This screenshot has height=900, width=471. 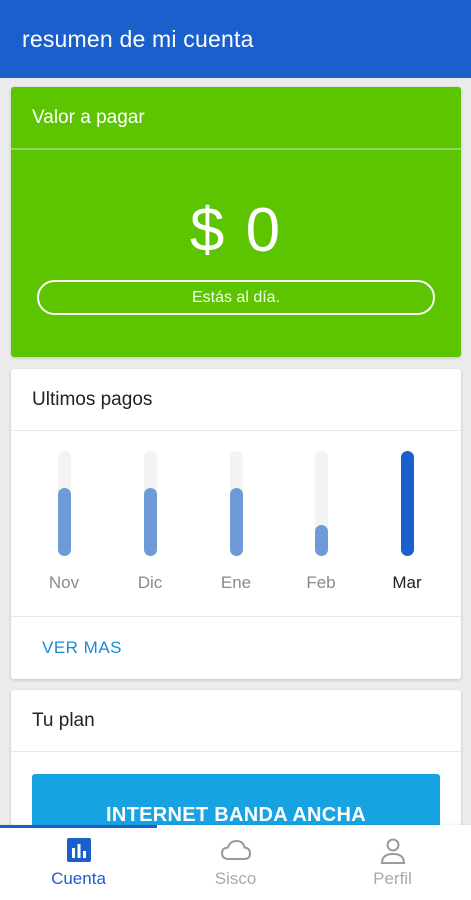 I want to click on nav-label-cuenta: Cuenta, so click(x=78, y=878).